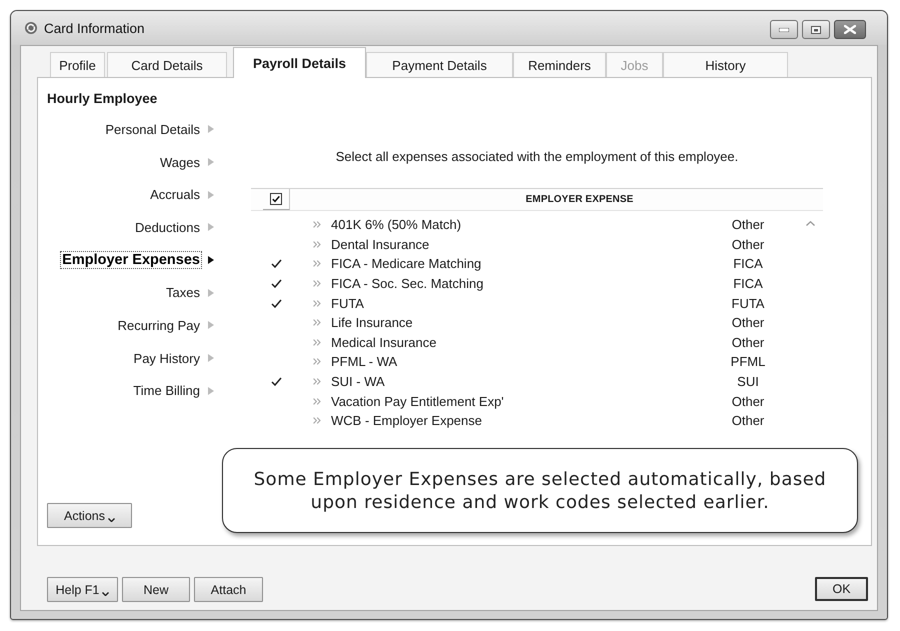  I want to click on close-icon, so click(850, 29).